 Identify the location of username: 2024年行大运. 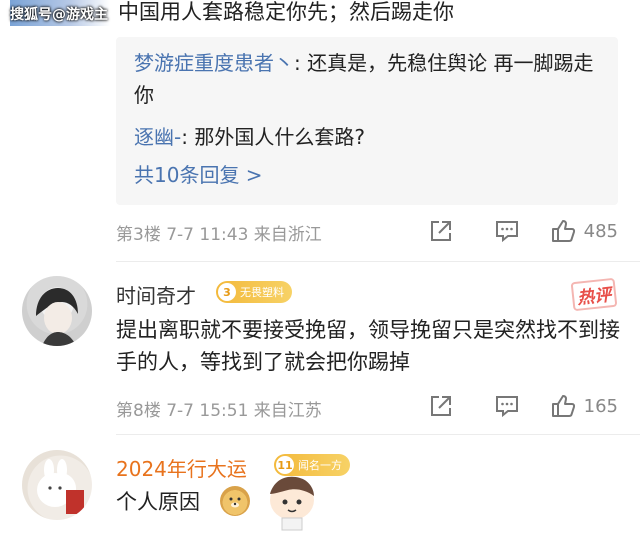
(181, 467).